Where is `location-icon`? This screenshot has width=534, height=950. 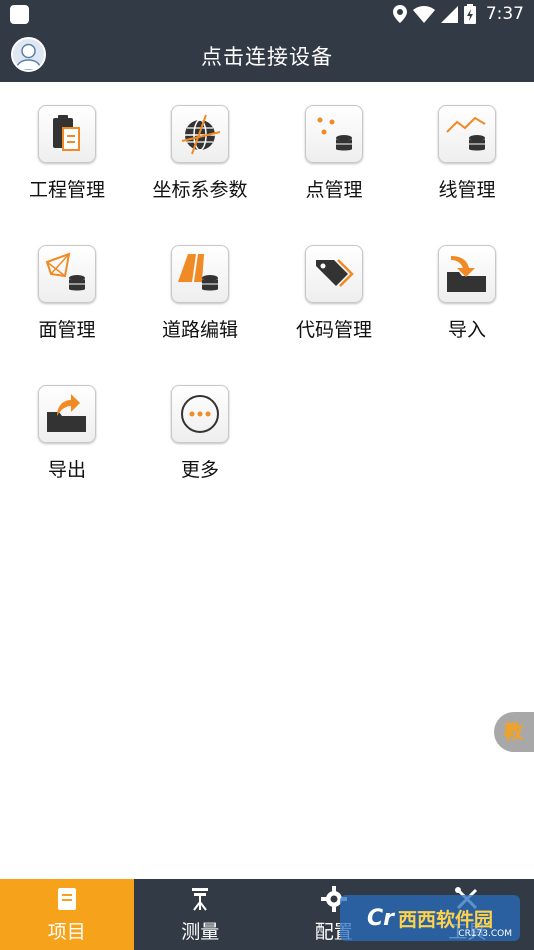
location-icon is located at coordinates (399, 14).